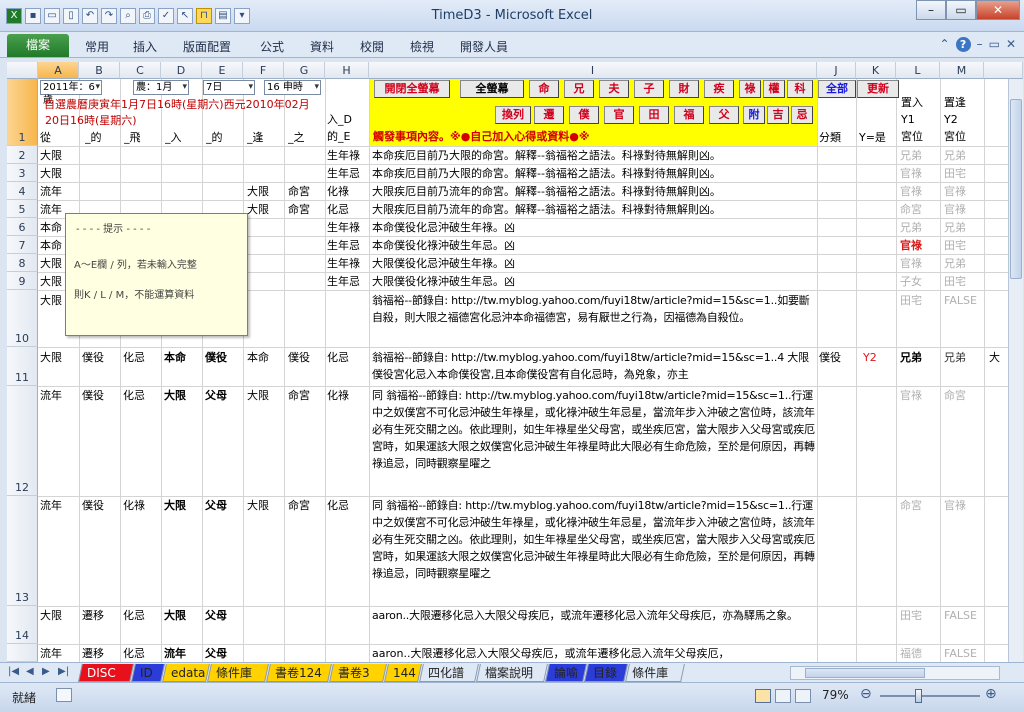 This screenshot has width=1024, height=712. What do you see at coordinates (148, 673) in the screenshot?
I see `sheet-tab-2: ID` at bounding box center [148, 673].